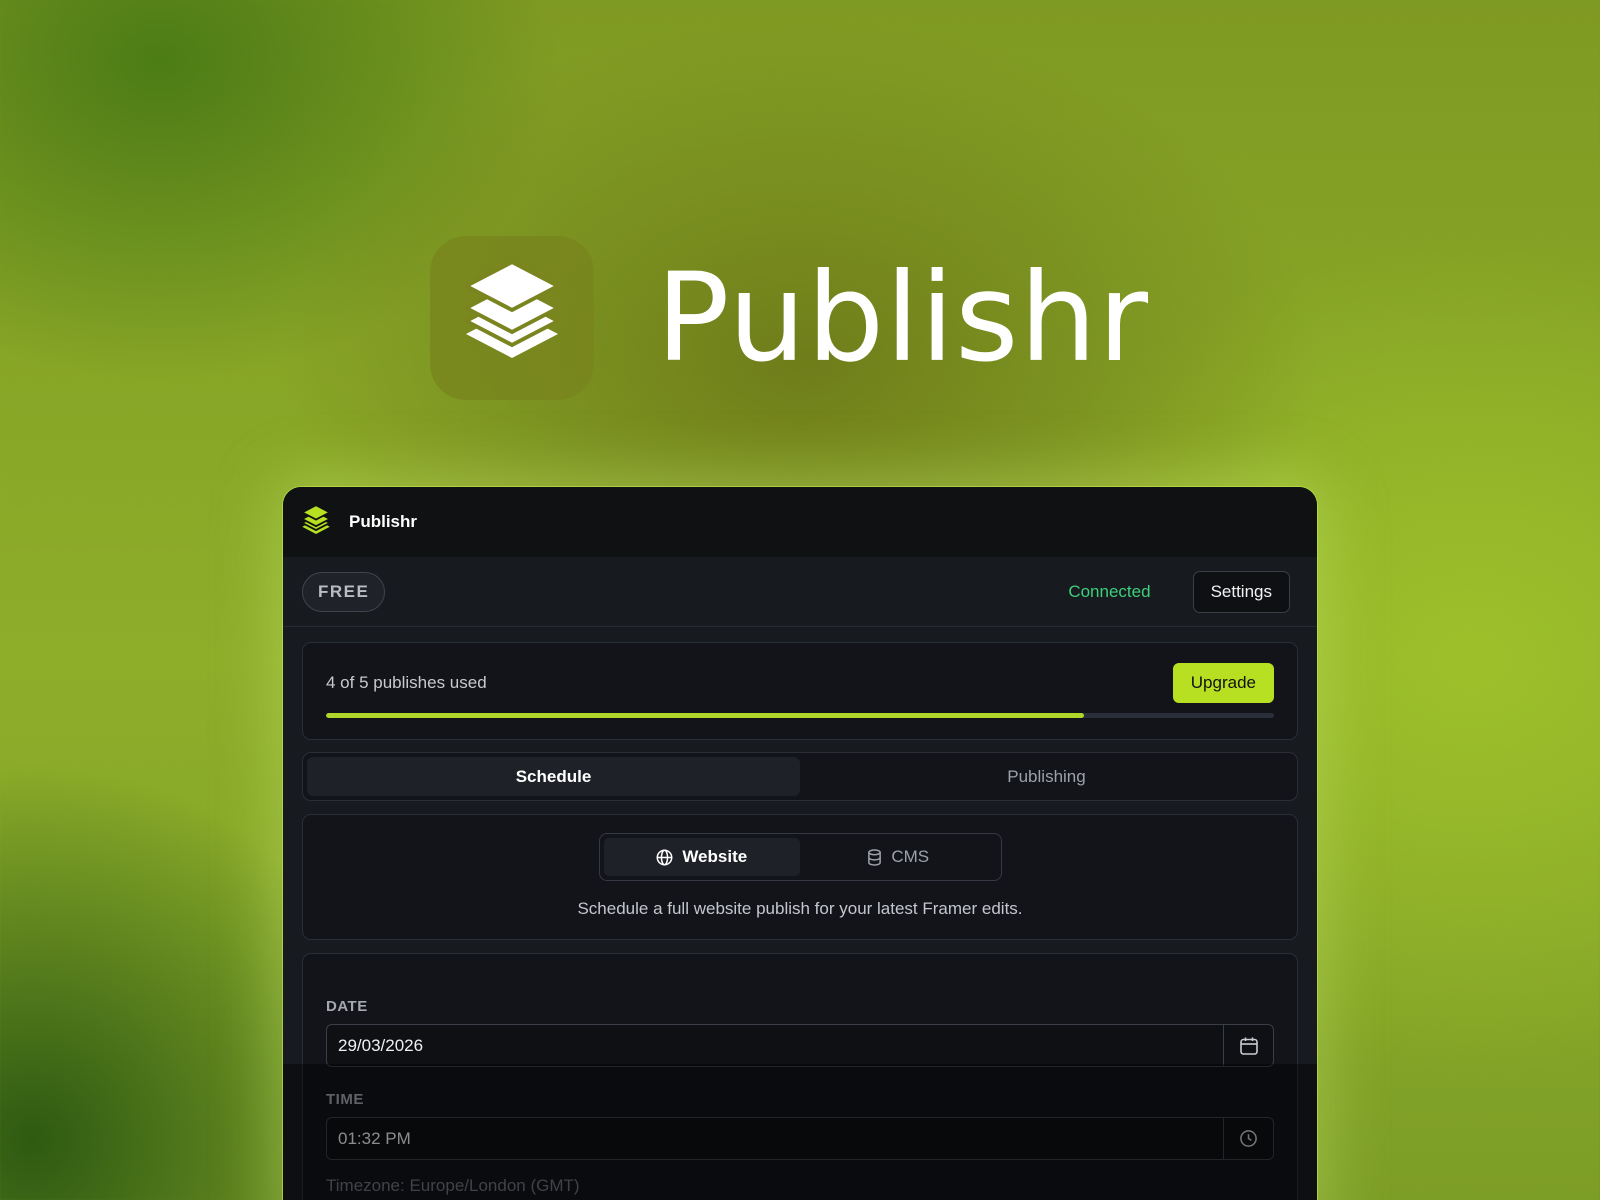 This screenshot has width=1600, height=1200. What do you see at coordinates (1223, 683) in the screenshot?
I see `upgrade-button: Upgrade` at bounding box center [1223, 683].